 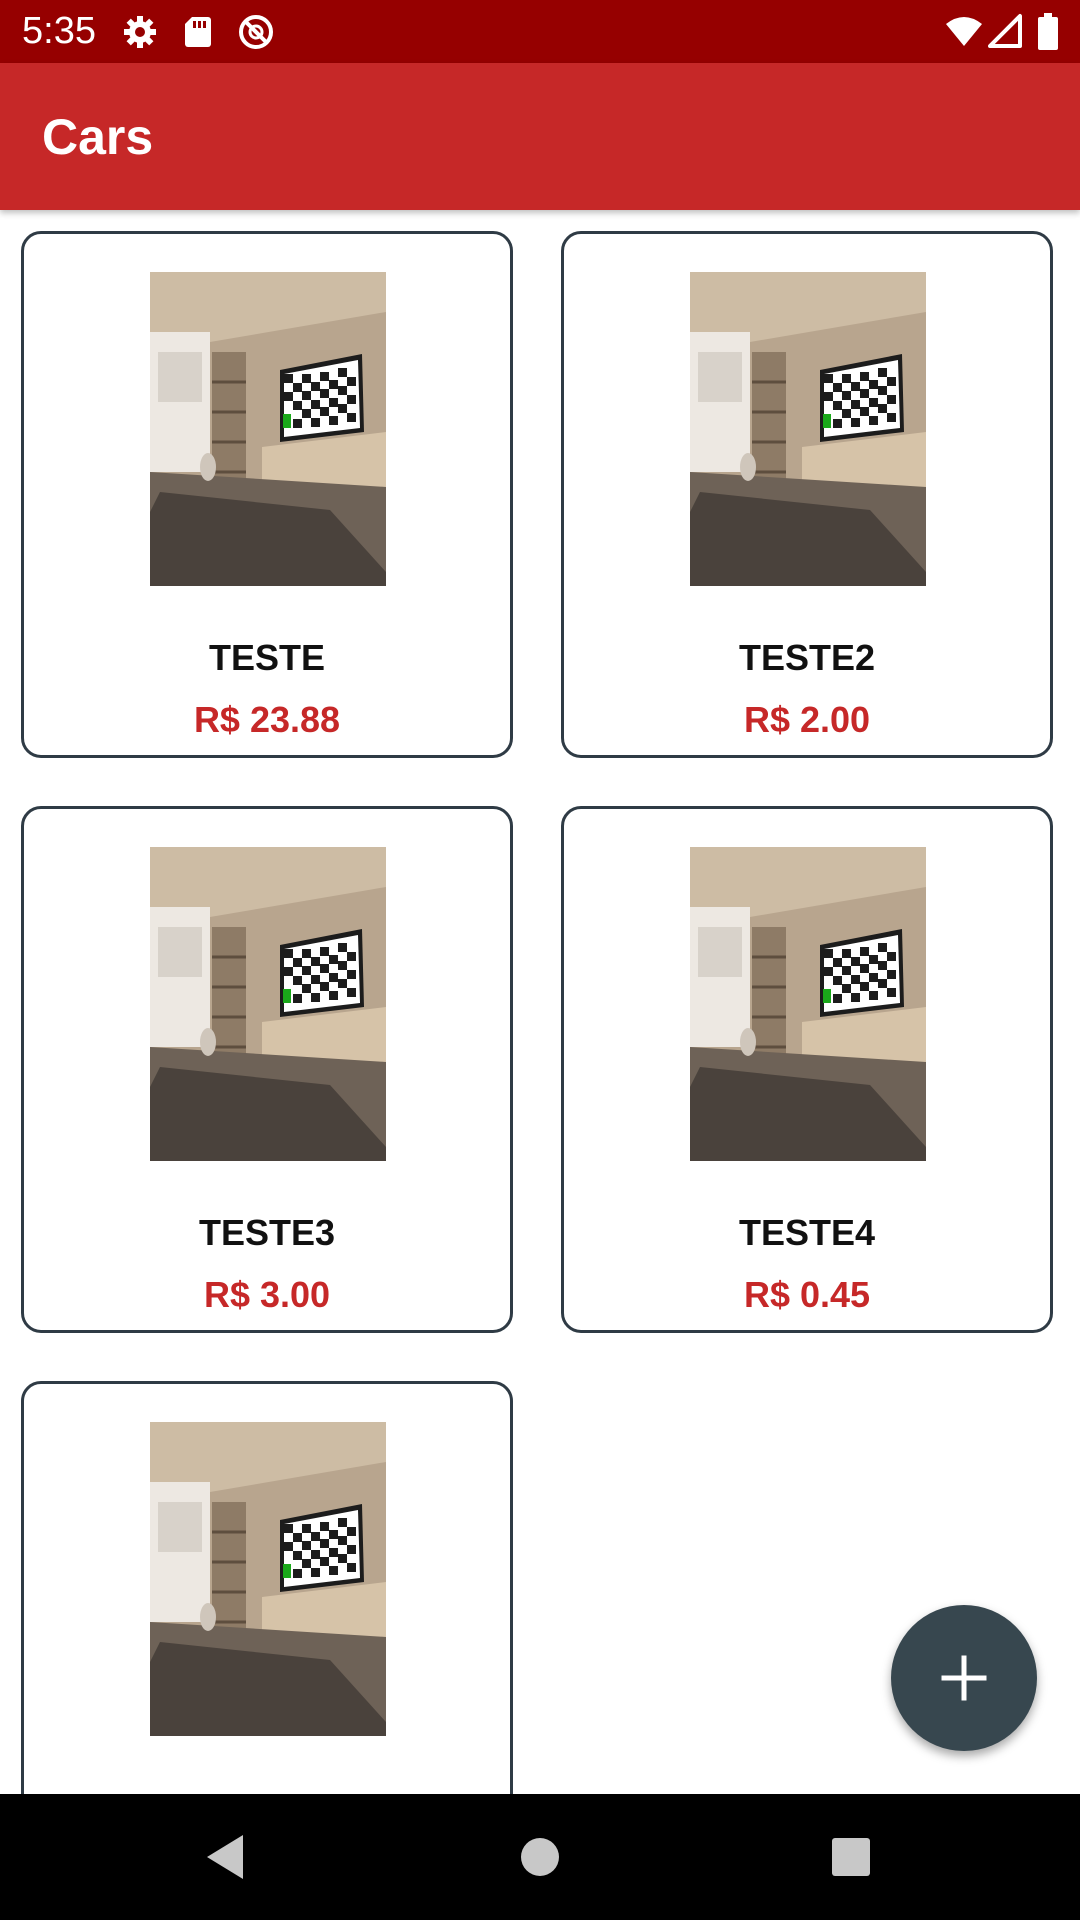 I want to click on system-nav-bar, so click(x=540, y=1857).